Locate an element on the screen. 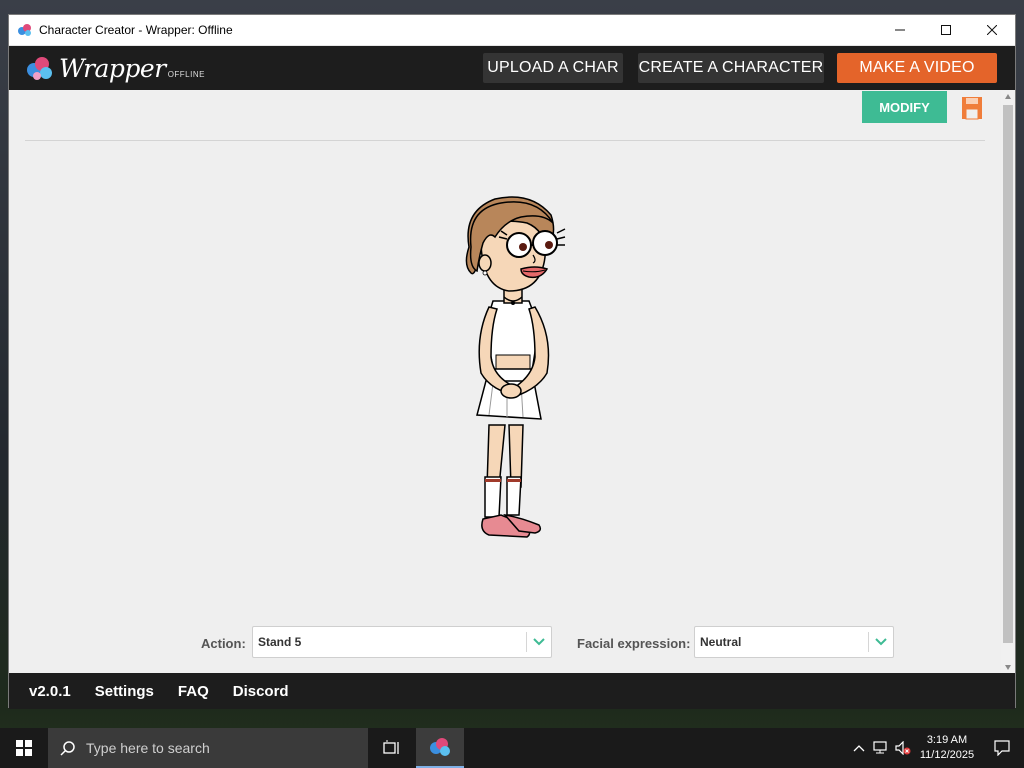 Image resolution: width=1024 pixels, height=768 pixels. action-value: Stand 5 is located at coordinates (280, 642).